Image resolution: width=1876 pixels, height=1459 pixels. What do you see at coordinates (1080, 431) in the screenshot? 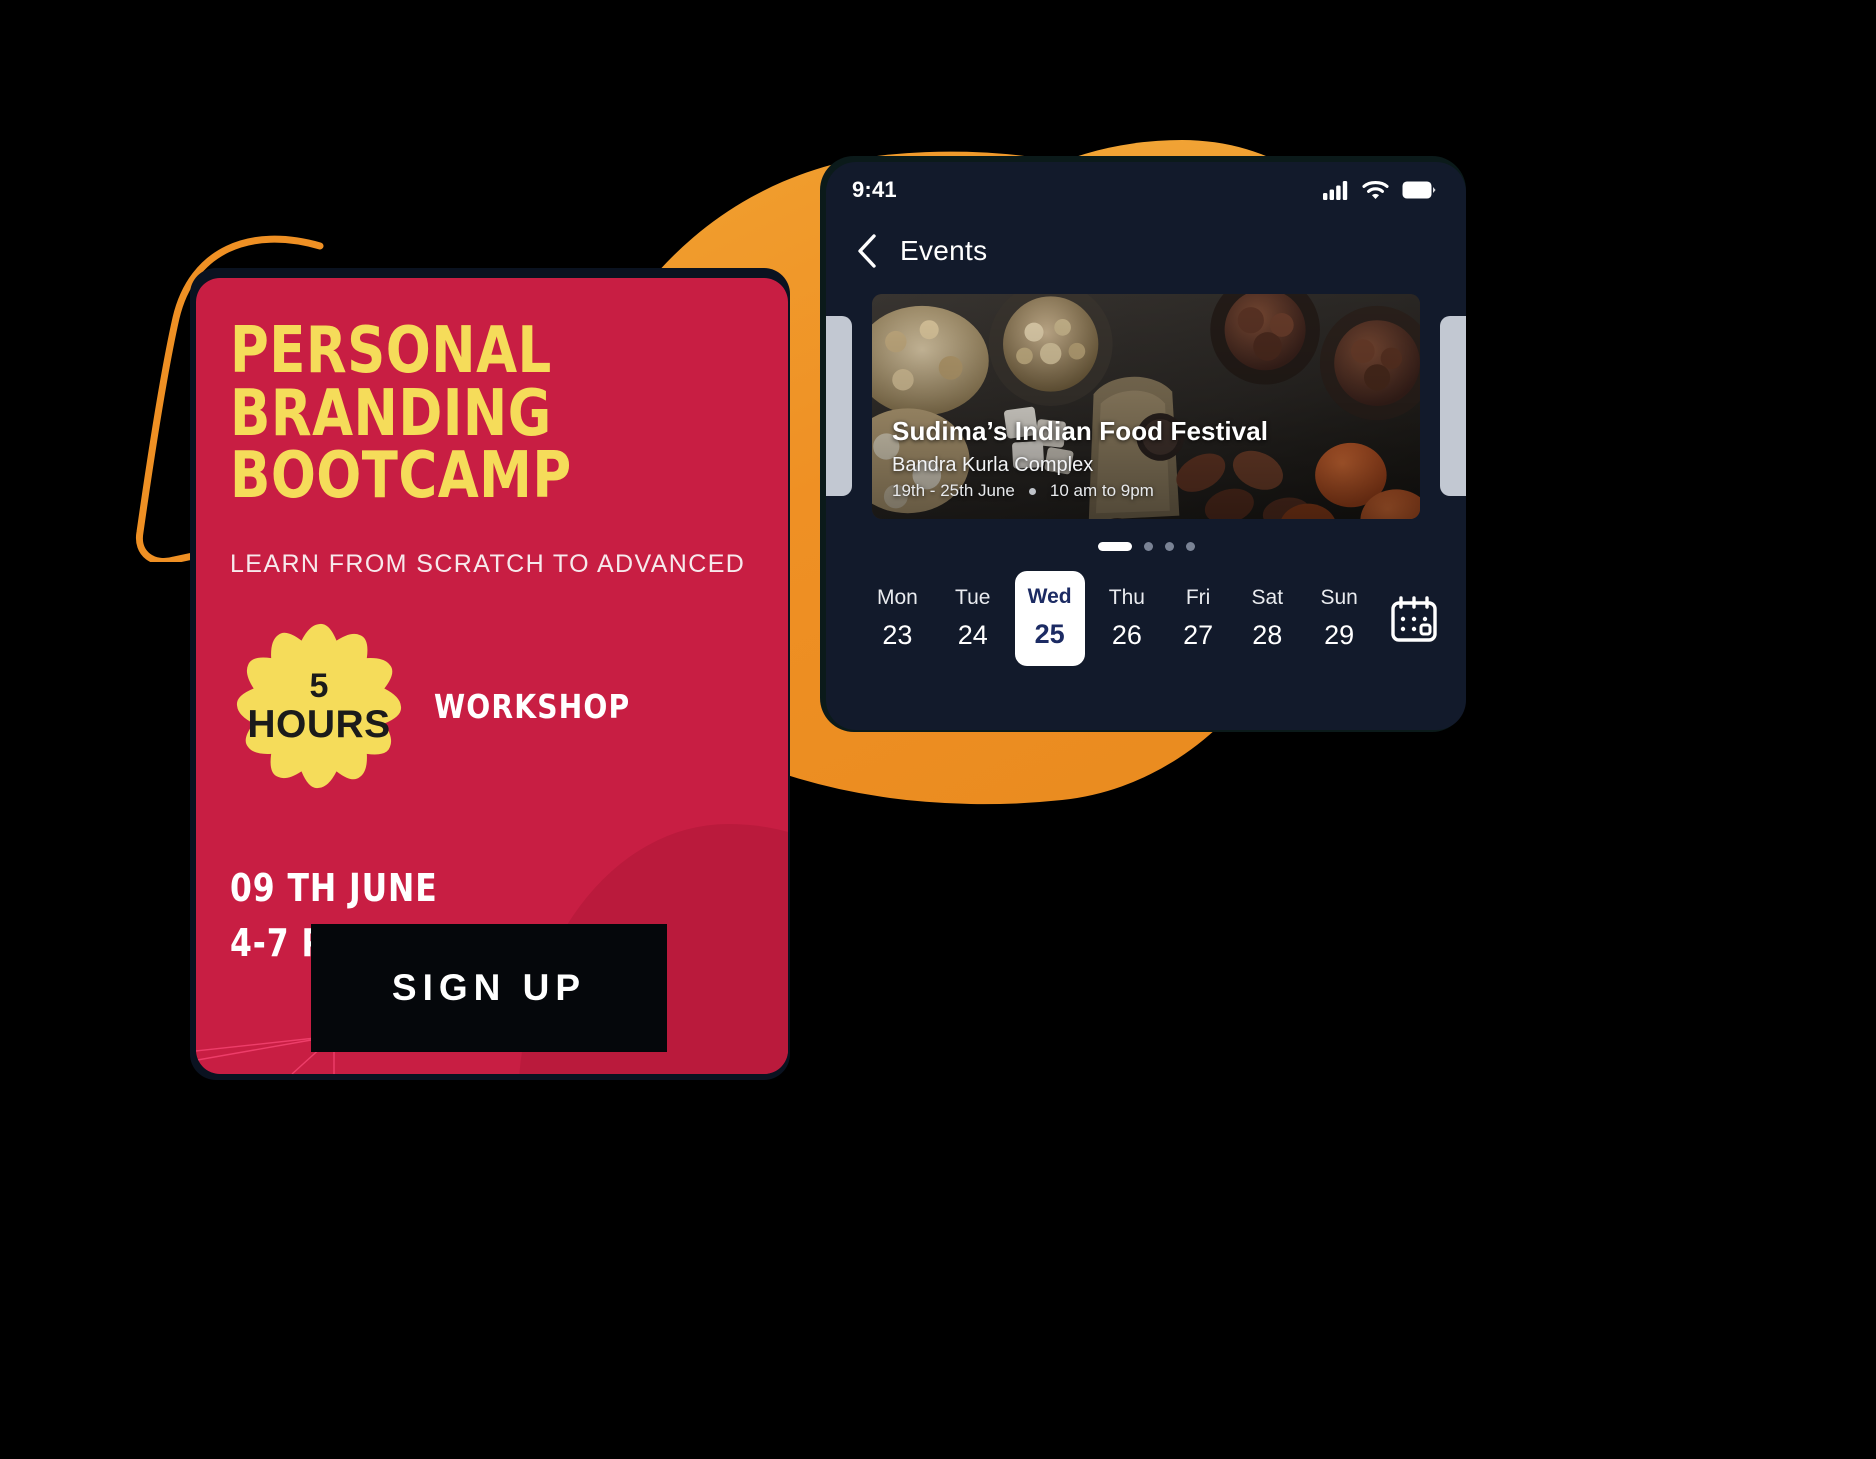
I see `event-title: Sudima’s Indian Food Festival` at bounding box center [1080, 431].